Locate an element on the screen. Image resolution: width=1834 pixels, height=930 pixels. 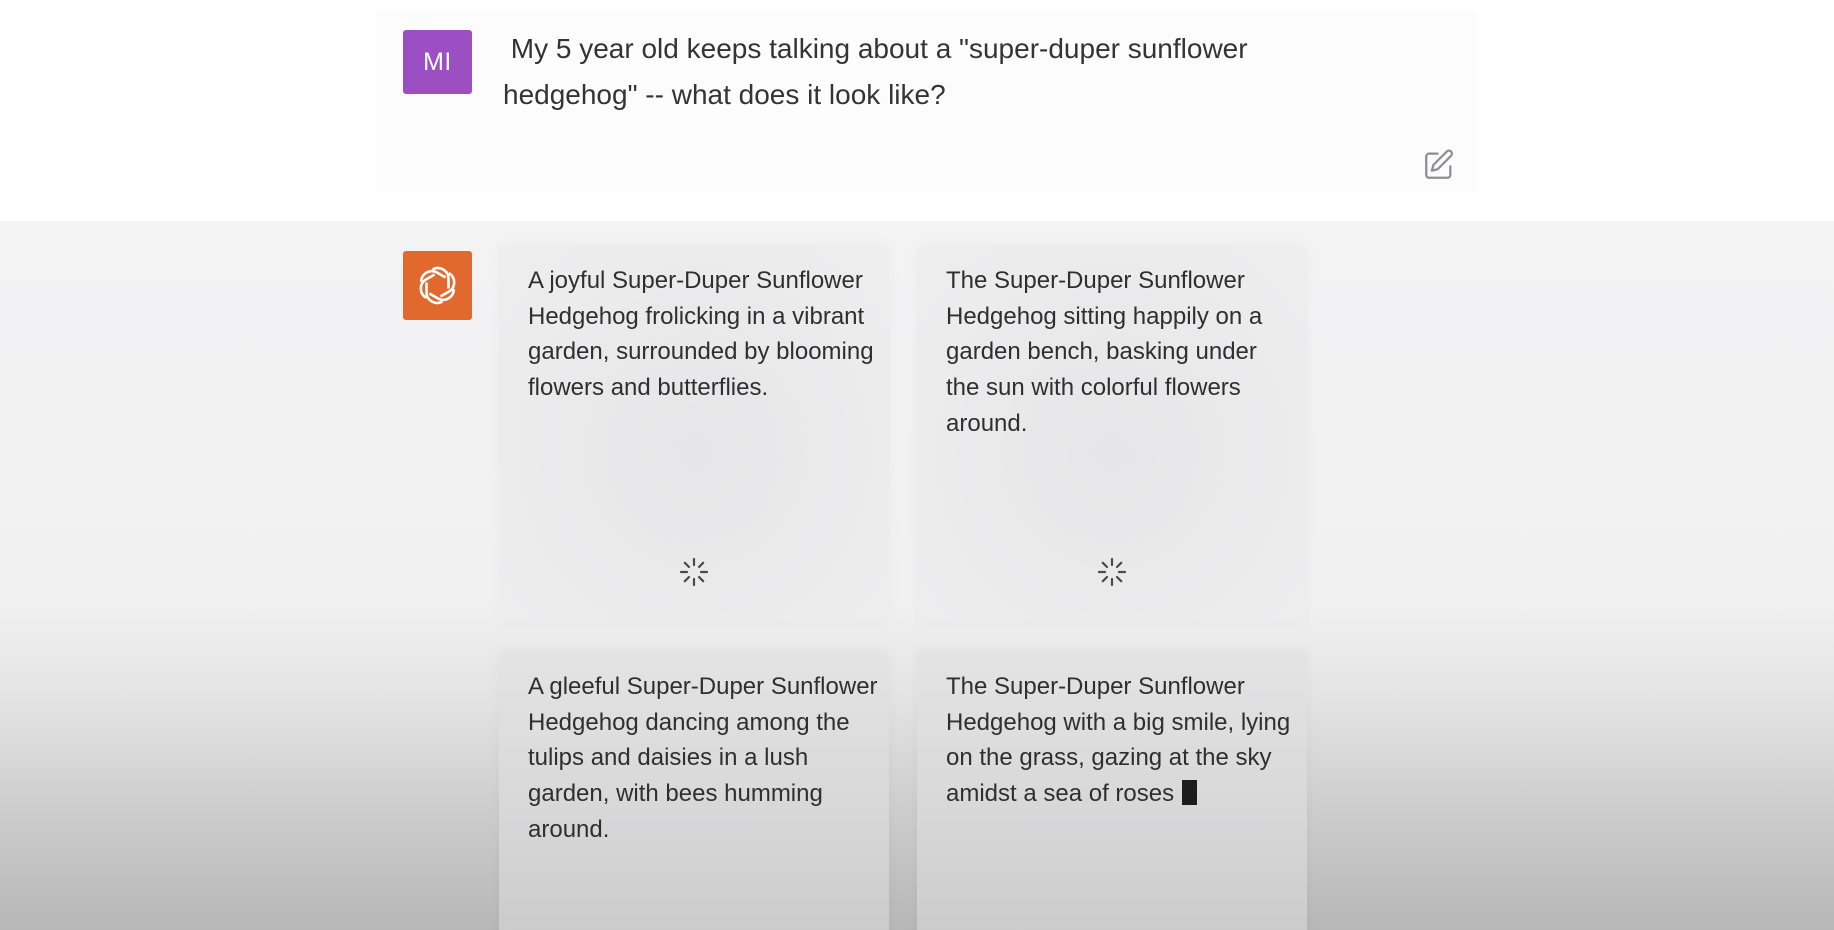
edit-message-button is located at coordinates (1439, 165).